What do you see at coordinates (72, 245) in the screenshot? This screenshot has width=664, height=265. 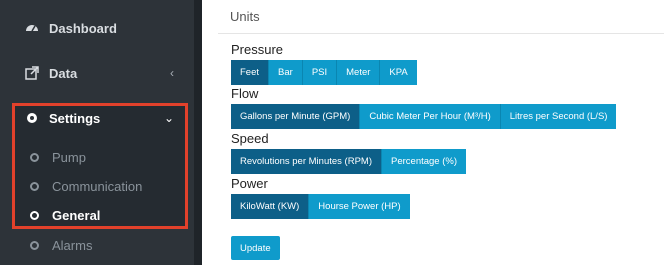 I see `subitem-label: Alarms` at bounding box center [72, 245].